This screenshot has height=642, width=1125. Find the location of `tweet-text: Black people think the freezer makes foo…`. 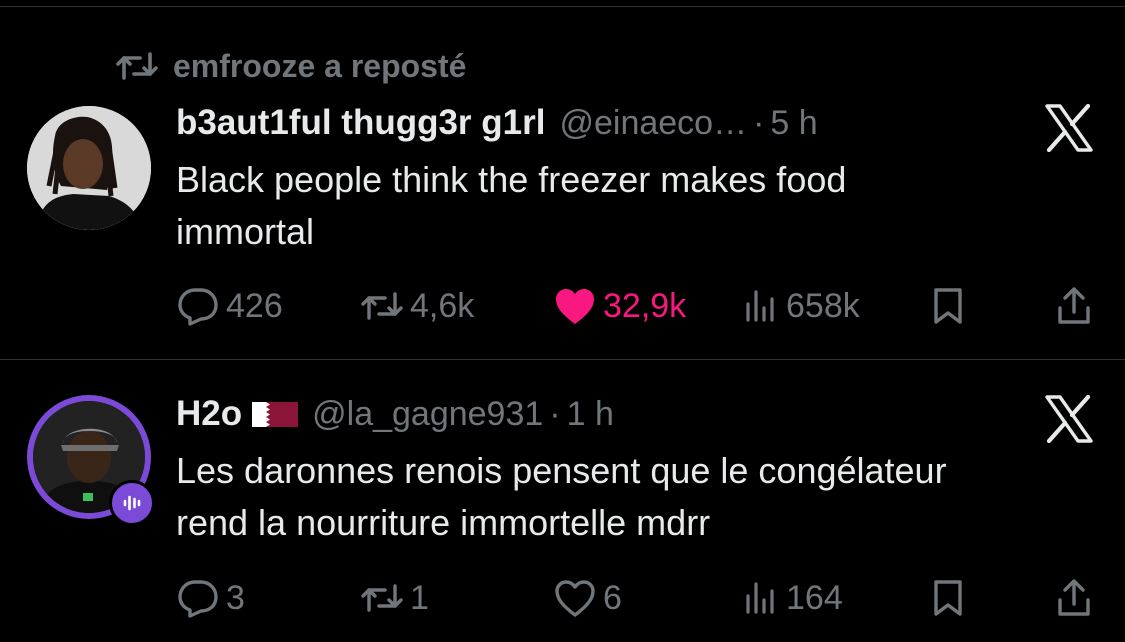

tweet-text: Black people think the freezer makes foo… is located at coordinates (511, 206).